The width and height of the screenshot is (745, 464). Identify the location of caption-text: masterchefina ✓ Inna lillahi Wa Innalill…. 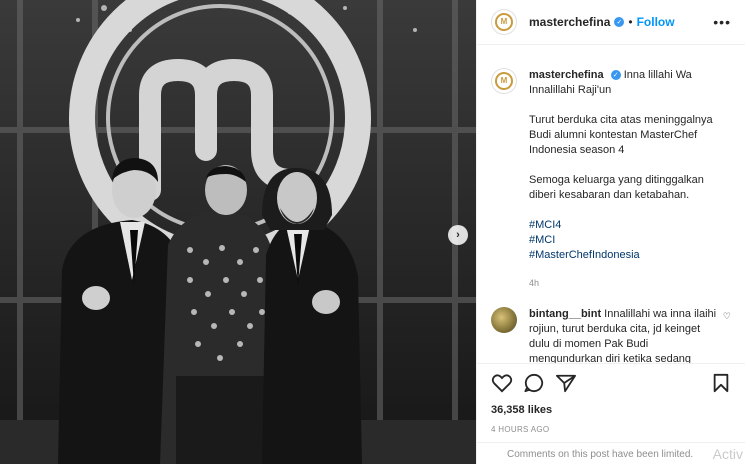
(630, 179).